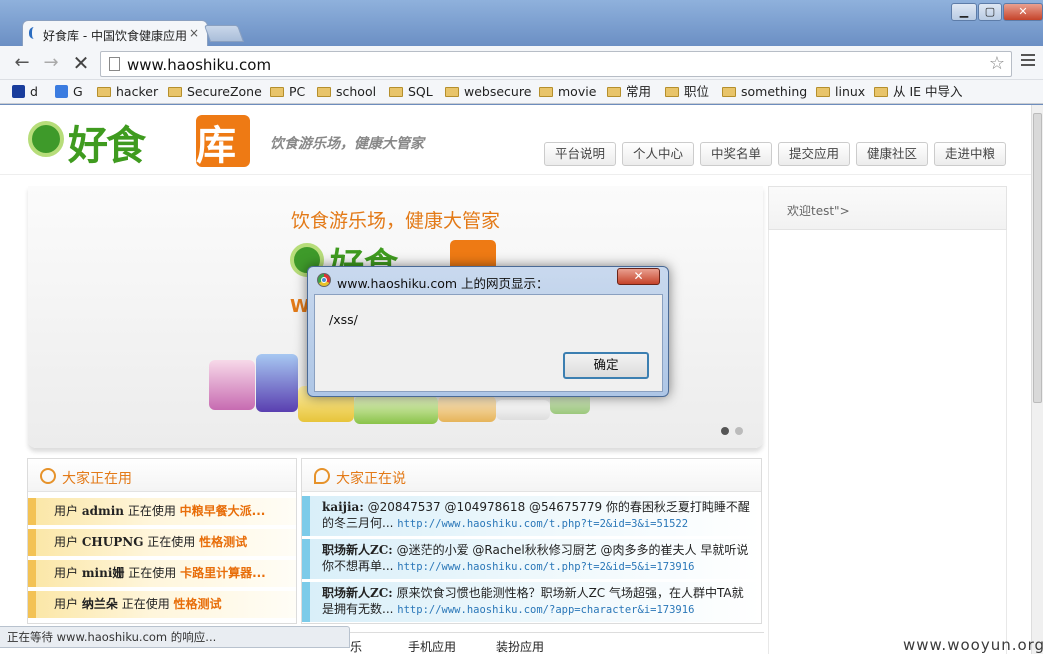 The image size is (1043, 654). I want to click on stop-loading-icon: ✕, so click(81, 63).